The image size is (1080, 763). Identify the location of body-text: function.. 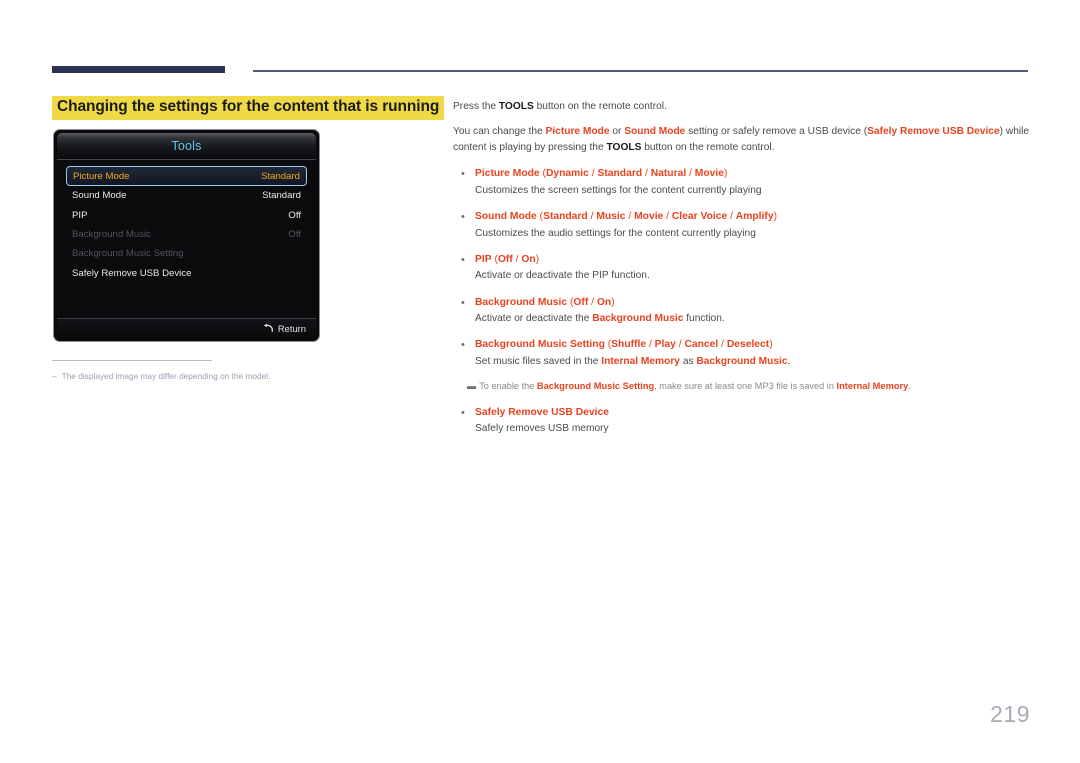
(704, 319).